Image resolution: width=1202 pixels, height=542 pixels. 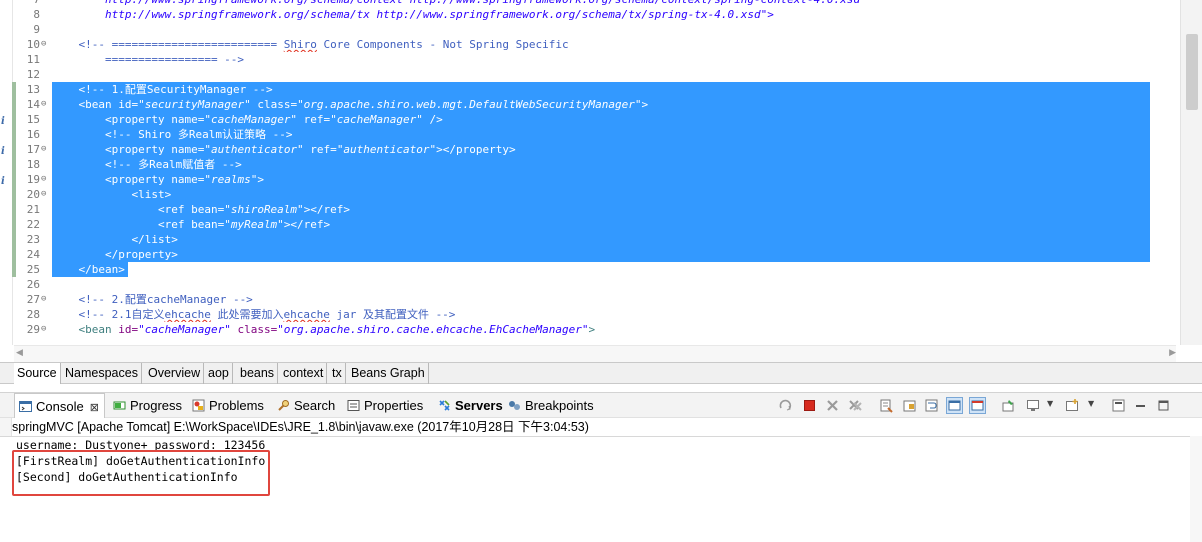 I want to click on clear-console-icon, so click(x=886, y=405).